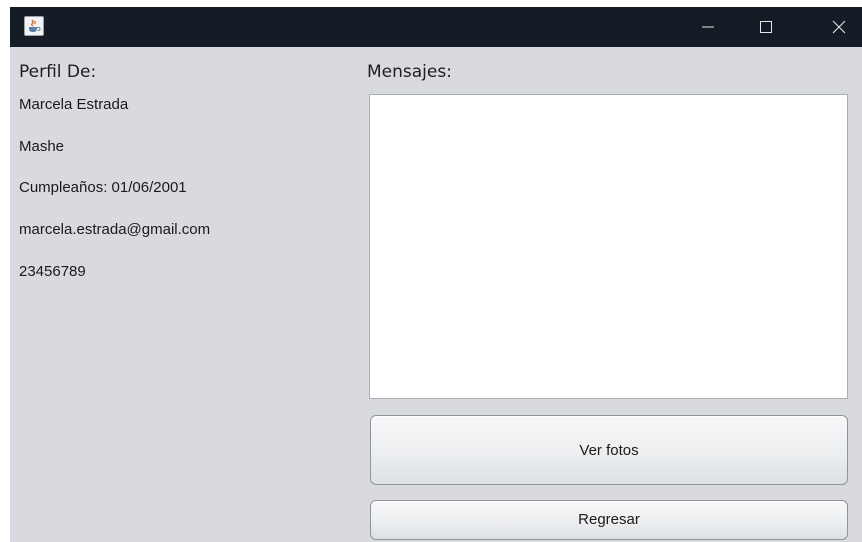  What do you see at coordinates (34, 26) in the screenshot?
I see `java-cup-icon` at bounding box center [34, 26].